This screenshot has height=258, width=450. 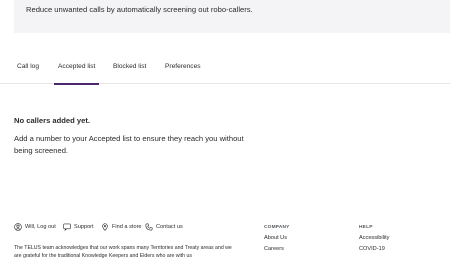 What do you see at coordinates (127, 227) in the screenshot?
I see `find-store-label: Find a store` at bounding box center [127, 227].